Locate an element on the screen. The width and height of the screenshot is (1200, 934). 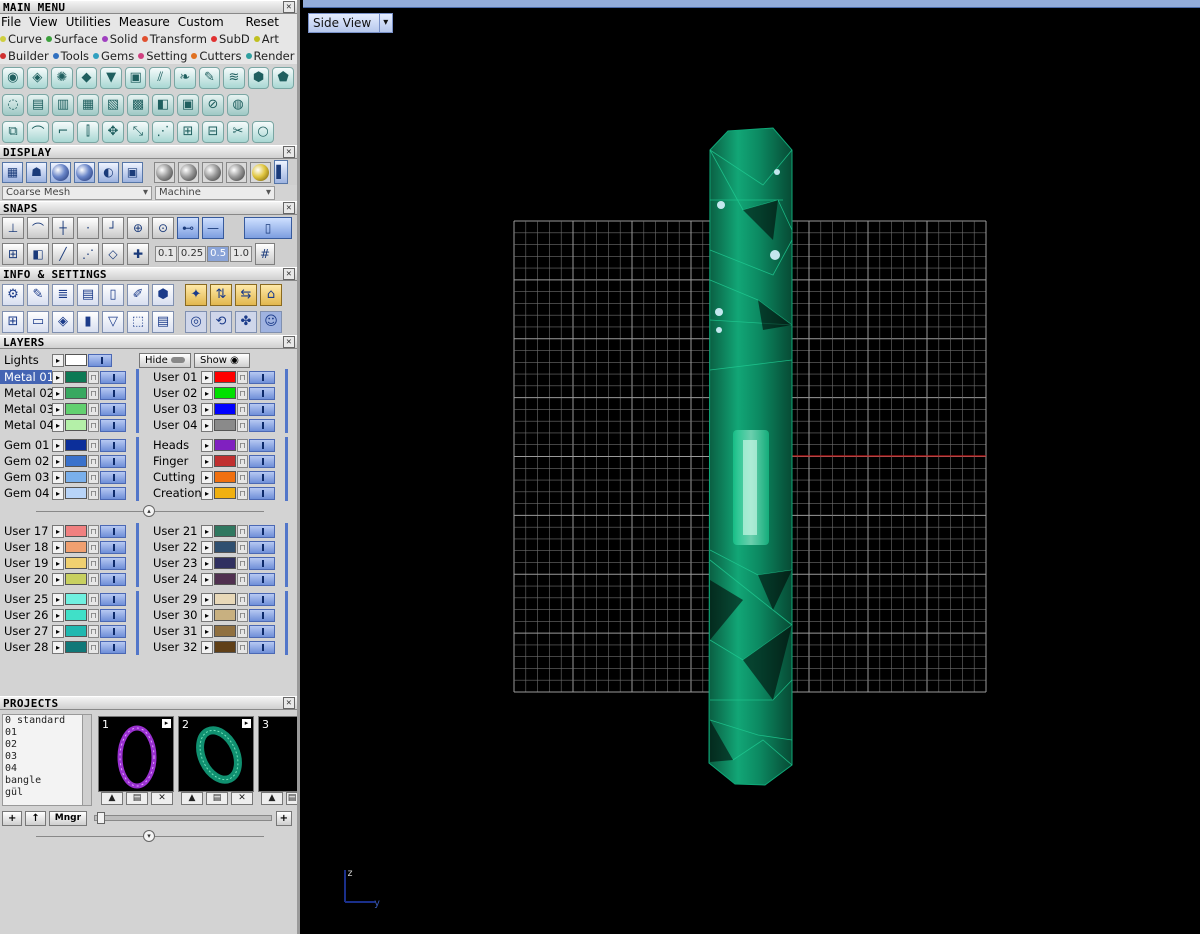
layer-row: User 20 ▸ ⊓ is located at coordinates (63, 579).